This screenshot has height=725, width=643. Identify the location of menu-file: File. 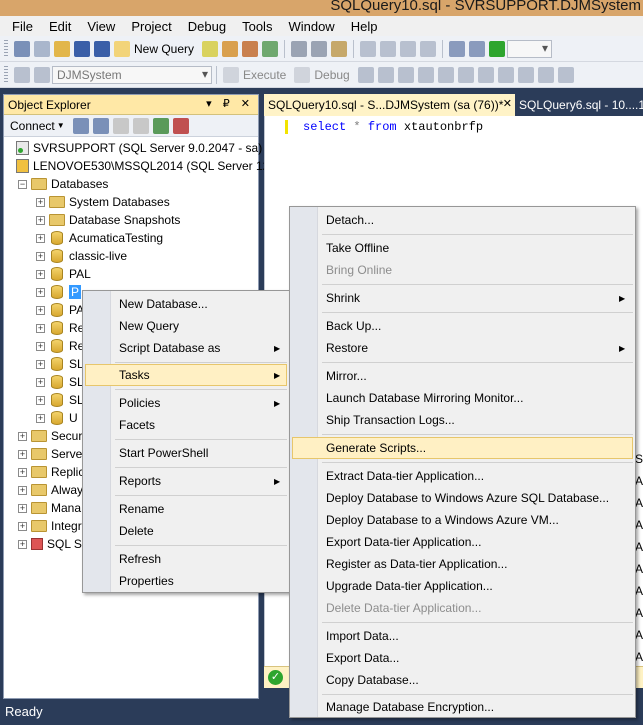
(22, 26).